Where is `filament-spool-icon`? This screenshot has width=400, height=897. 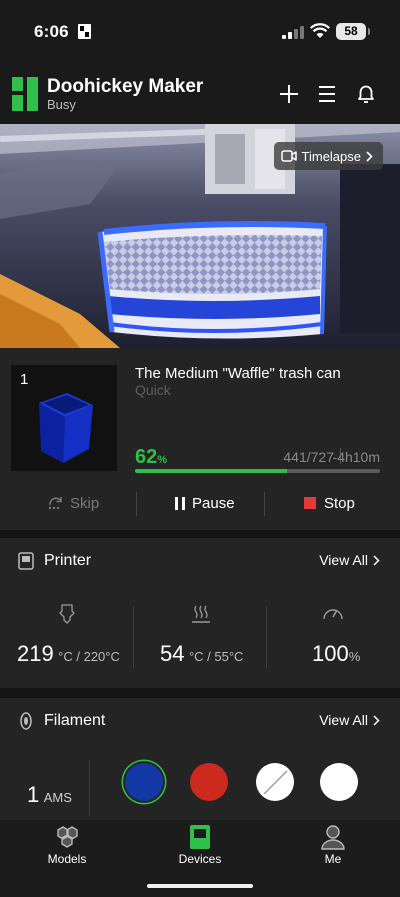 filament-spool-icon is located at coordinates (26, 721).